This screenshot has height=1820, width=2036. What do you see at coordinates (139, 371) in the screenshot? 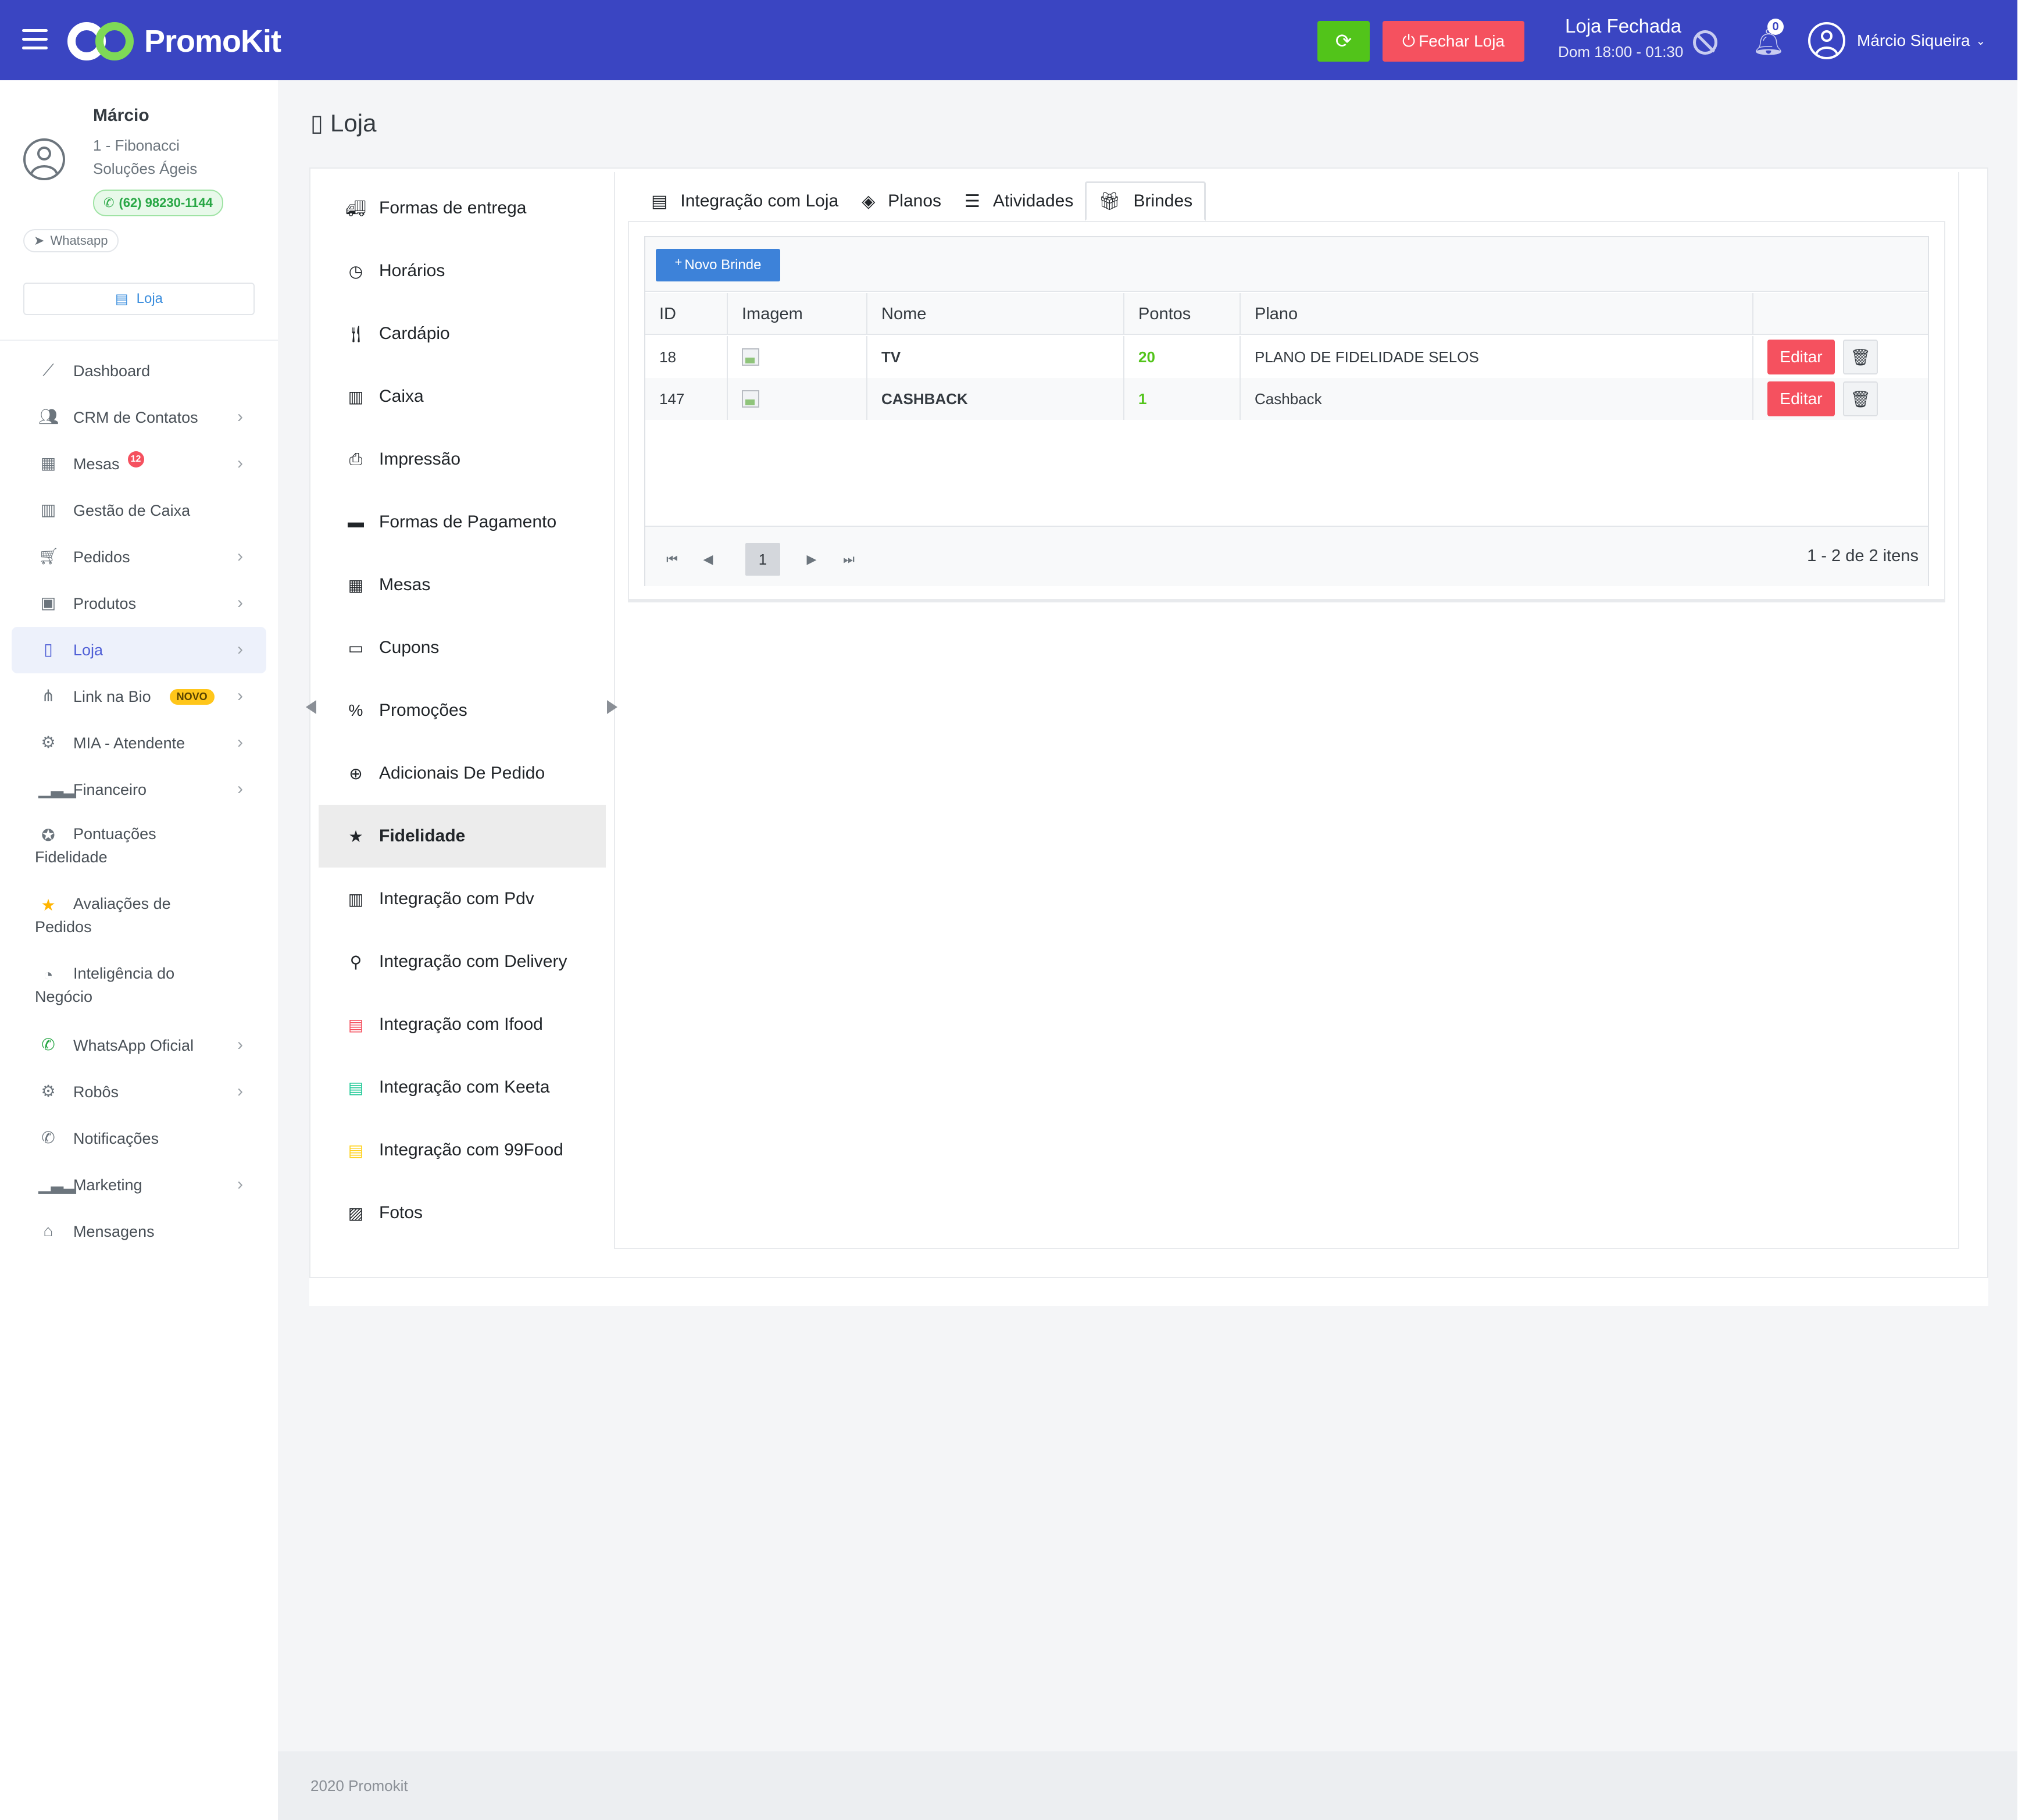
I see `sidebar-item-dashboard: ⟋ Dashboard` at bounding box center [139, 371].